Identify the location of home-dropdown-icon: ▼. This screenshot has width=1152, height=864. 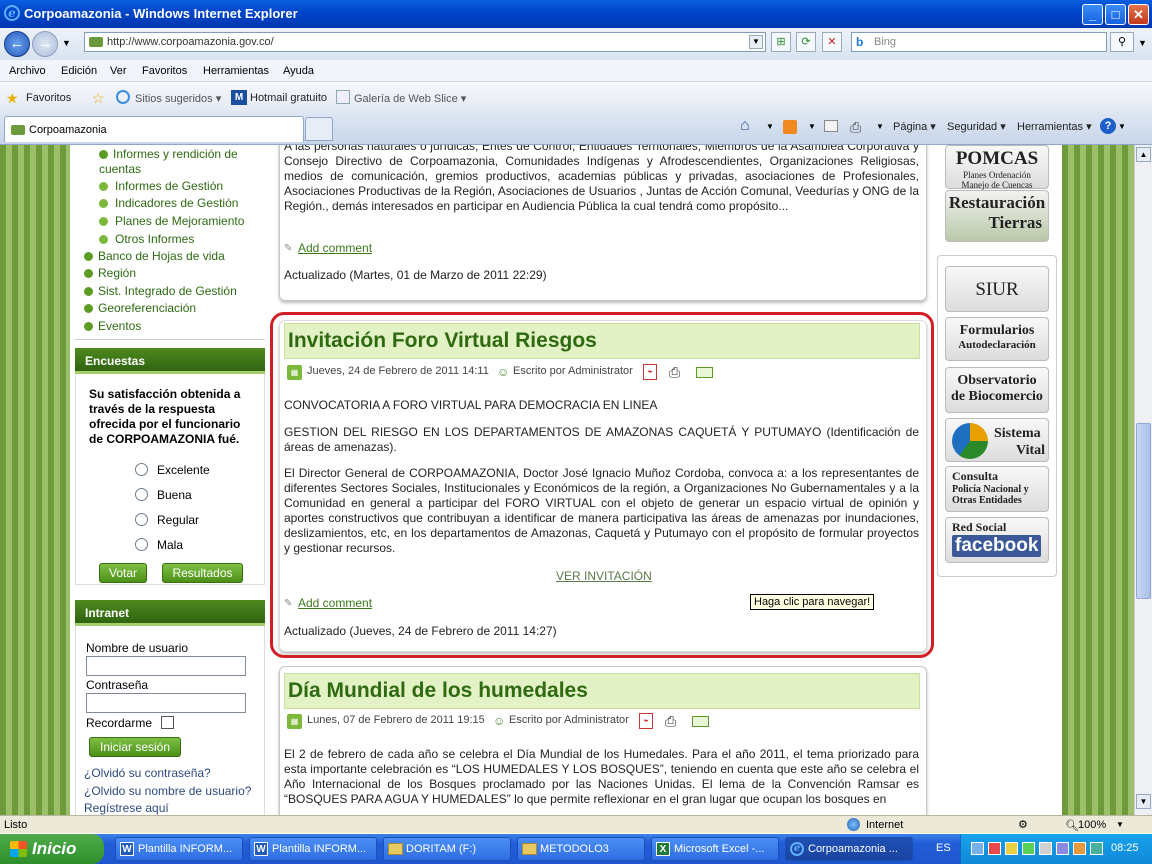
(770, 126).